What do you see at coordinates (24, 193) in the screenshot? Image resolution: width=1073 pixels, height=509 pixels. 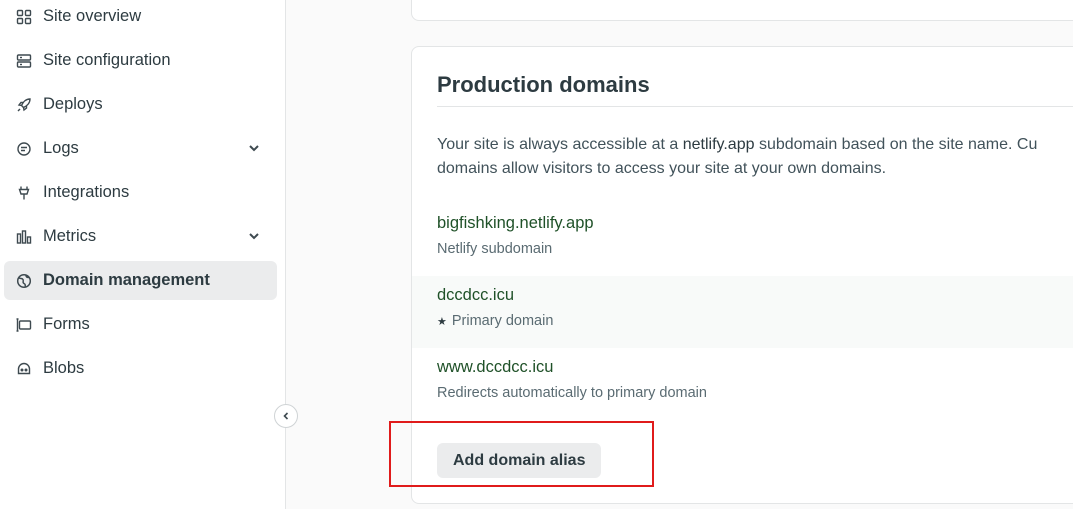 I see `plug-icon` at bounding box center [24, 193].